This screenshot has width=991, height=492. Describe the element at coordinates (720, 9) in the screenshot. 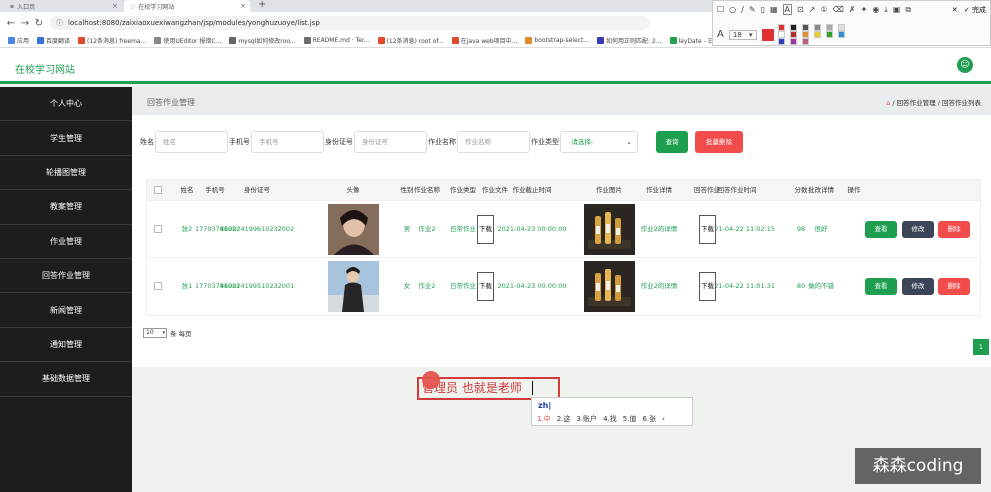

I see `rectangle-tool-icon: ☐` at that location.